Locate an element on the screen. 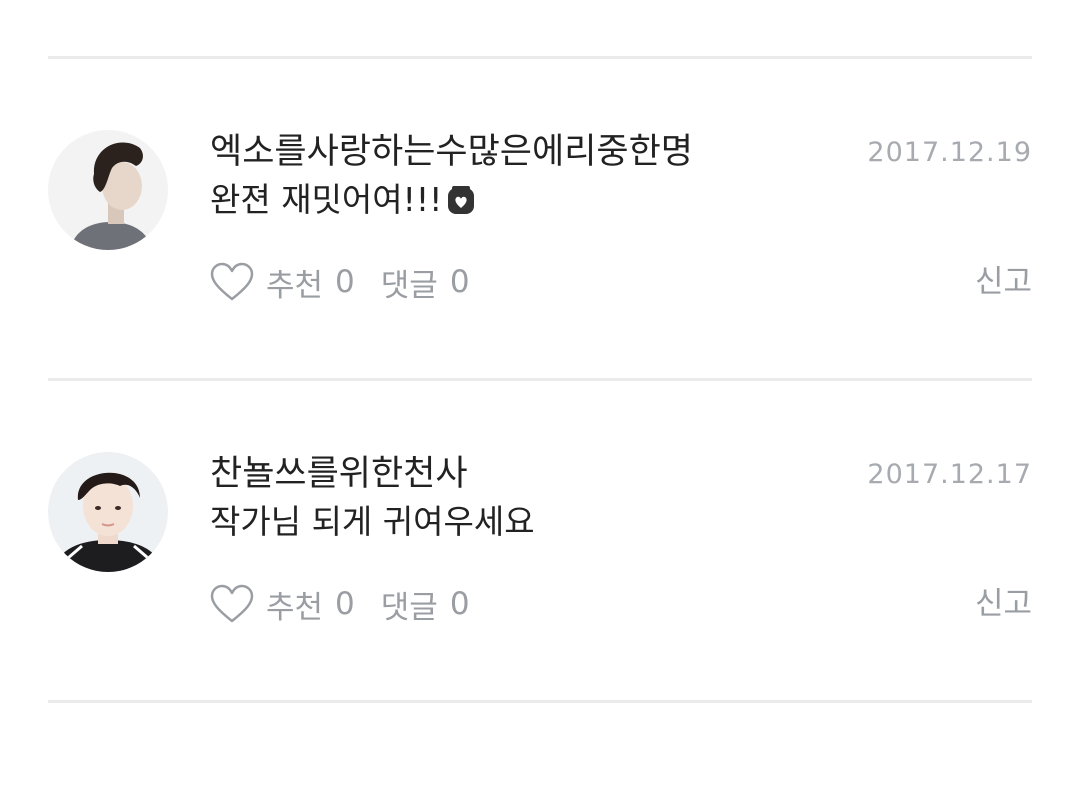  comment-text: 완젼 재밋어여!!! is located at coordinates (343, 202).